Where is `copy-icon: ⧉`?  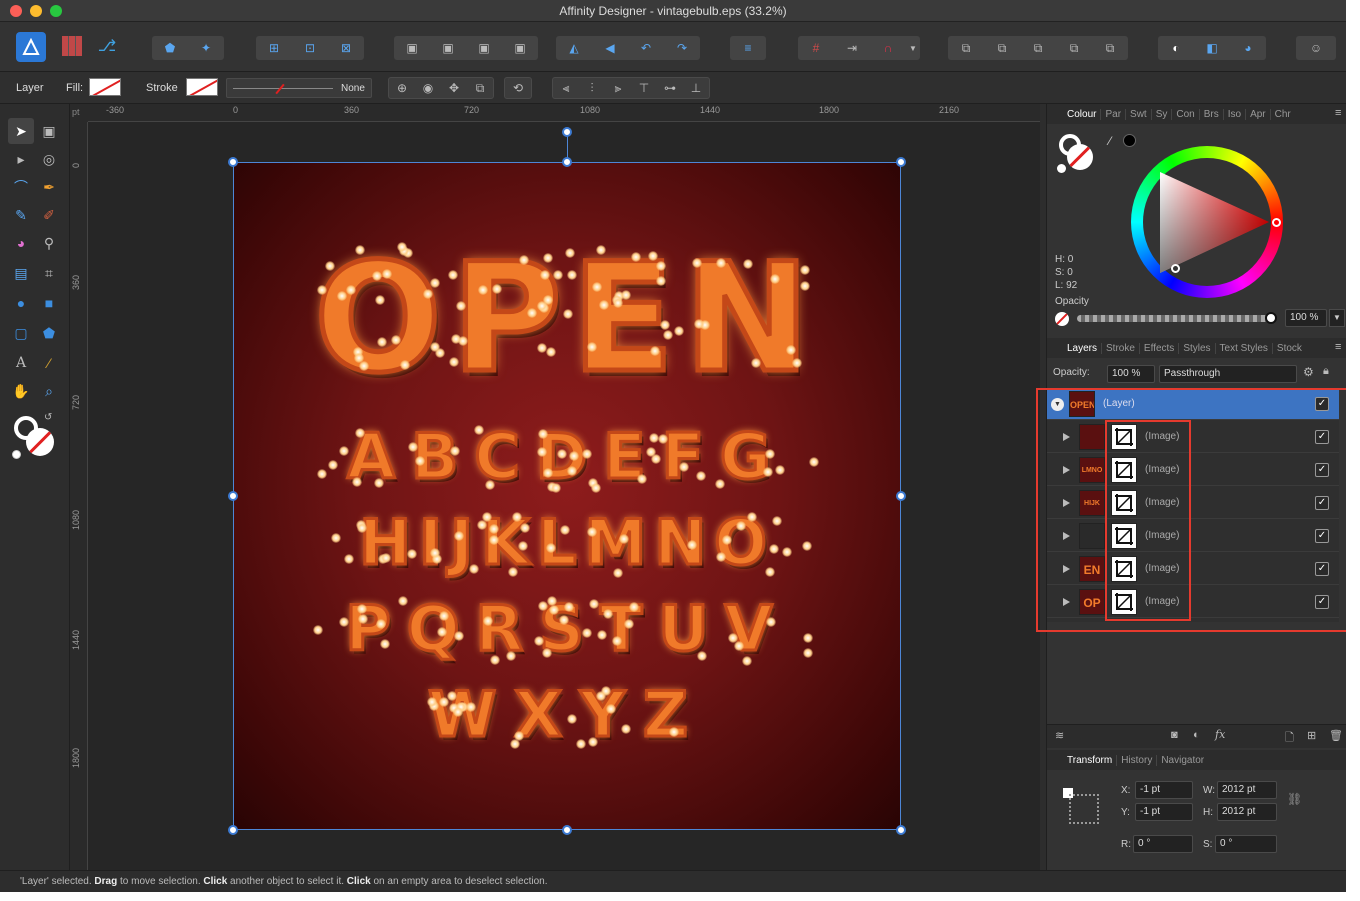
copy-icon: ⧉ is located at coordinates (480, 88).